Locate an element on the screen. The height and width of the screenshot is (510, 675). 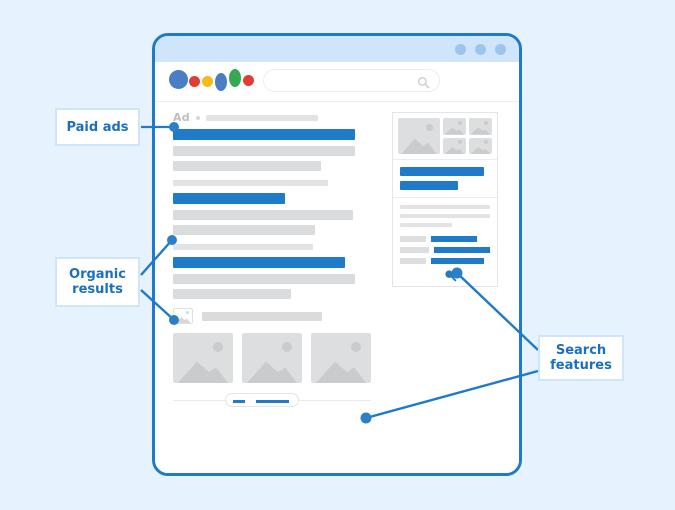
knowledge-panel is located at coordinates (445, 199).